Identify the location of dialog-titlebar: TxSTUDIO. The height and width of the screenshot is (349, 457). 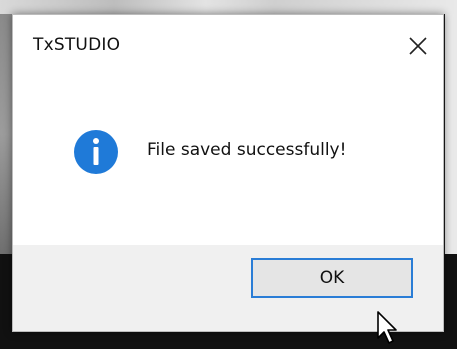
(228, 42).